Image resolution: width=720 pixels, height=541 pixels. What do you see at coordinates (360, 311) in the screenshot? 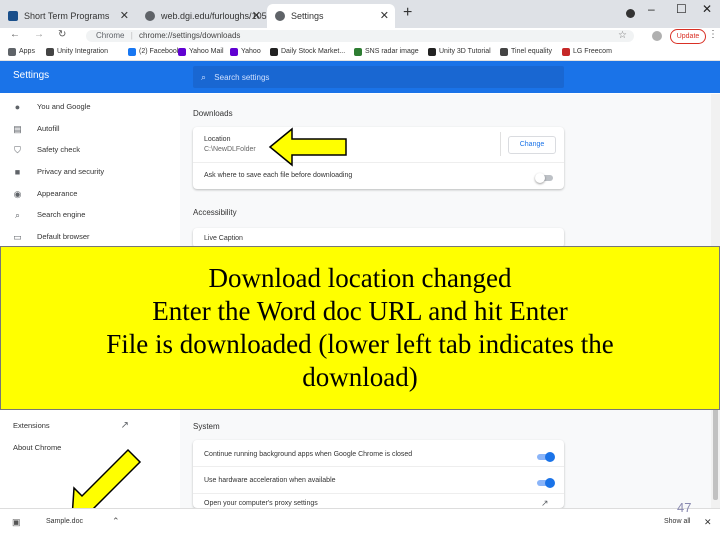
I see `overlay-line: Enter the Word doc URL and hit Enter` at bounding box center [360, 311].